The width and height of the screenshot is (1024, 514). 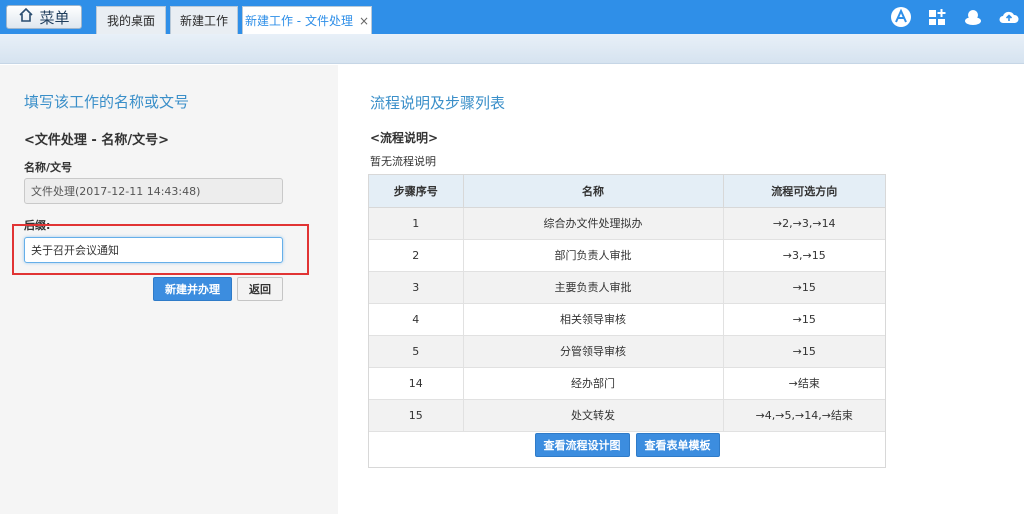 I want to click on home-icon, so click(x=26, y=17).